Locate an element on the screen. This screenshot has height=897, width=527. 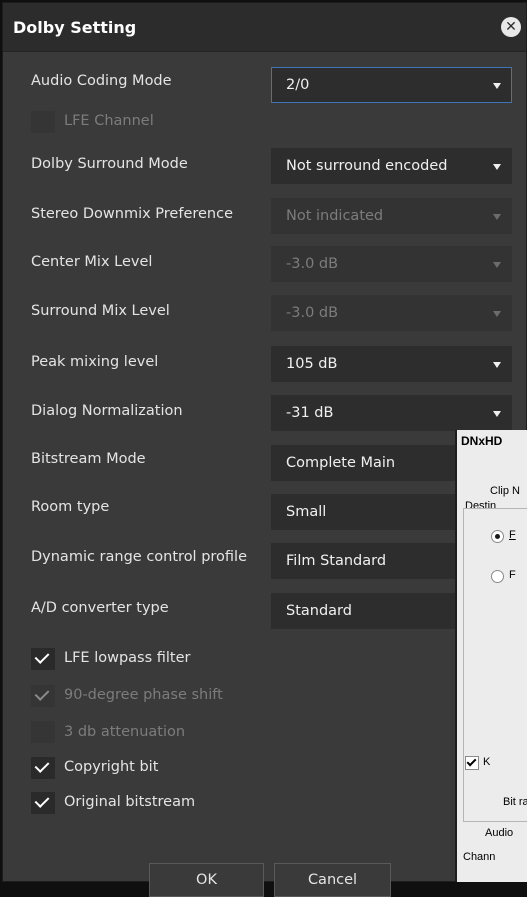
room-type-value: Small is located at coordinates (306, 512).